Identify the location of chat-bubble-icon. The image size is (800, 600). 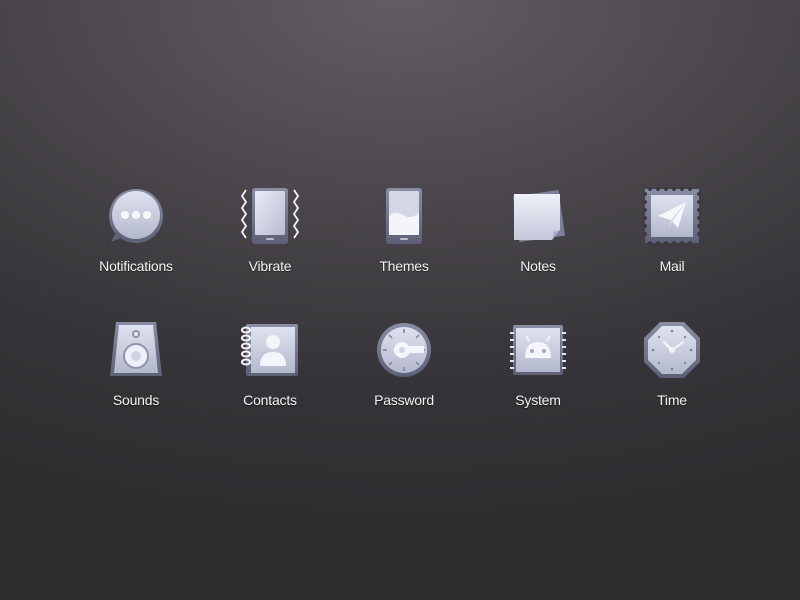
(136, 216).